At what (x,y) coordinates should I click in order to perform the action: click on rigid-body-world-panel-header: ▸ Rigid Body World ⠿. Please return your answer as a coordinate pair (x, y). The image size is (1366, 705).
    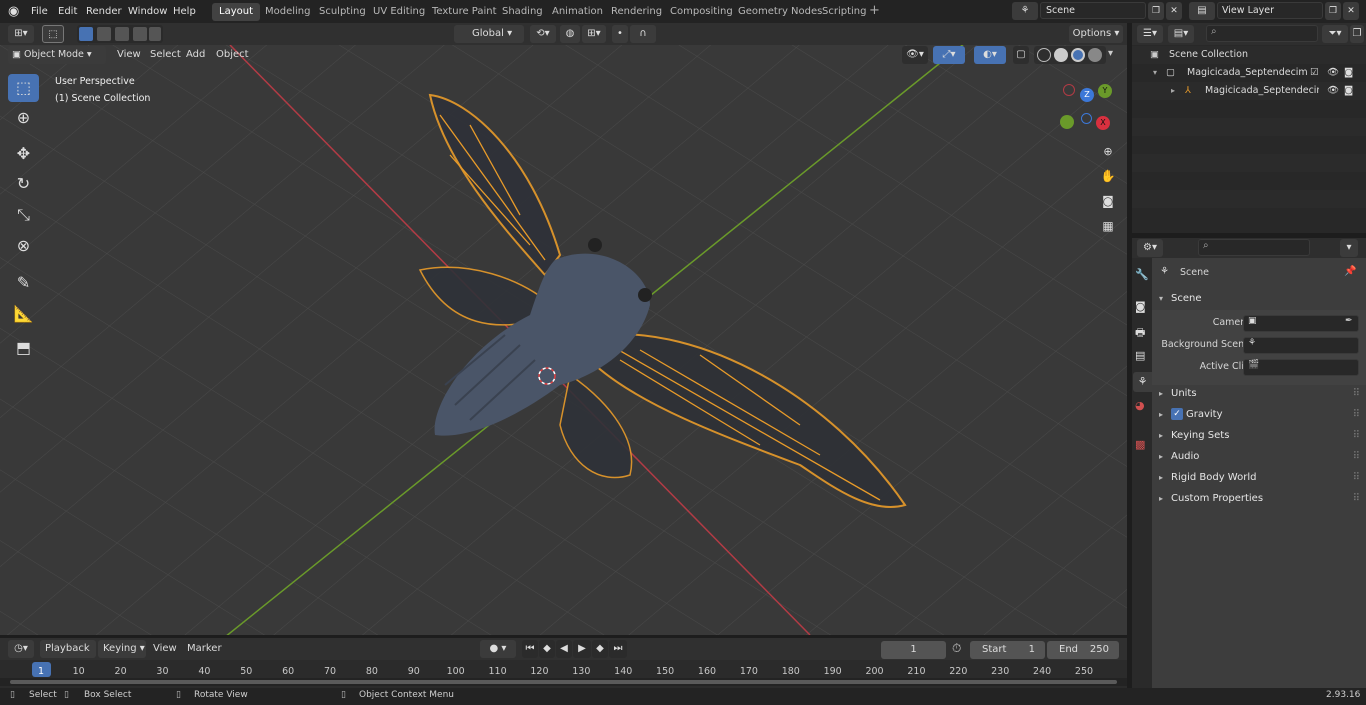
    Looking at the image, I should click on (1259, 477).